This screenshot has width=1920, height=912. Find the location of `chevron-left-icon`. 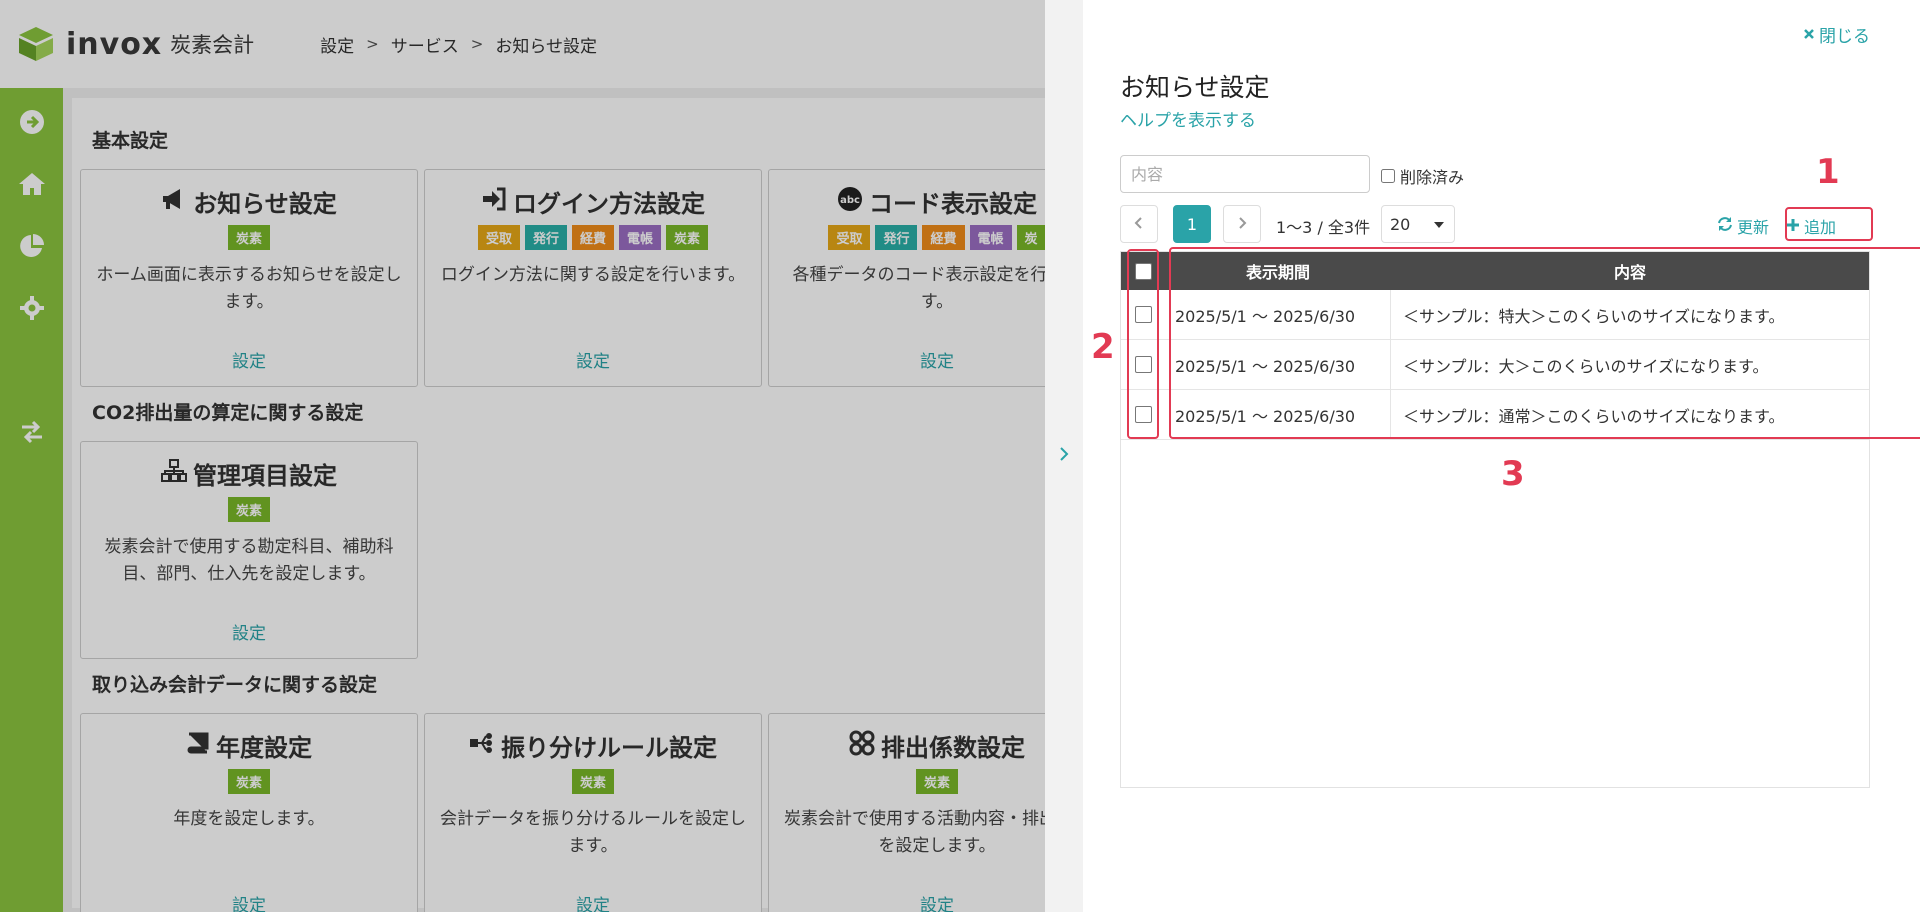

chevron-left-icon is located at coordinates (1139, 224).